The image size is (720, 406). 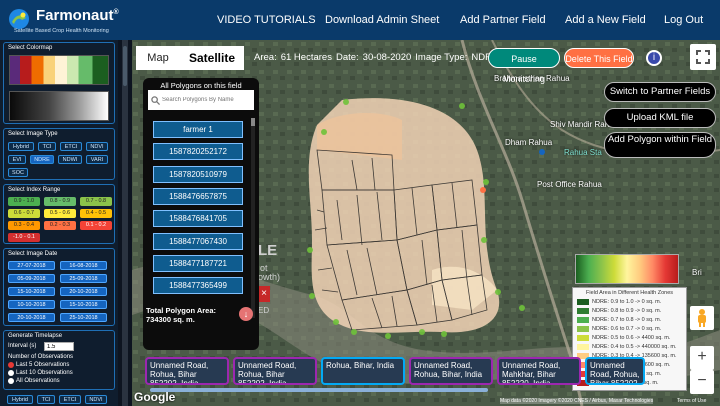 What do you see at coordinates (198, 263) in the screenshot?
I see `polygon-list-item: 1588477187721` at bounding box center [198, 263].